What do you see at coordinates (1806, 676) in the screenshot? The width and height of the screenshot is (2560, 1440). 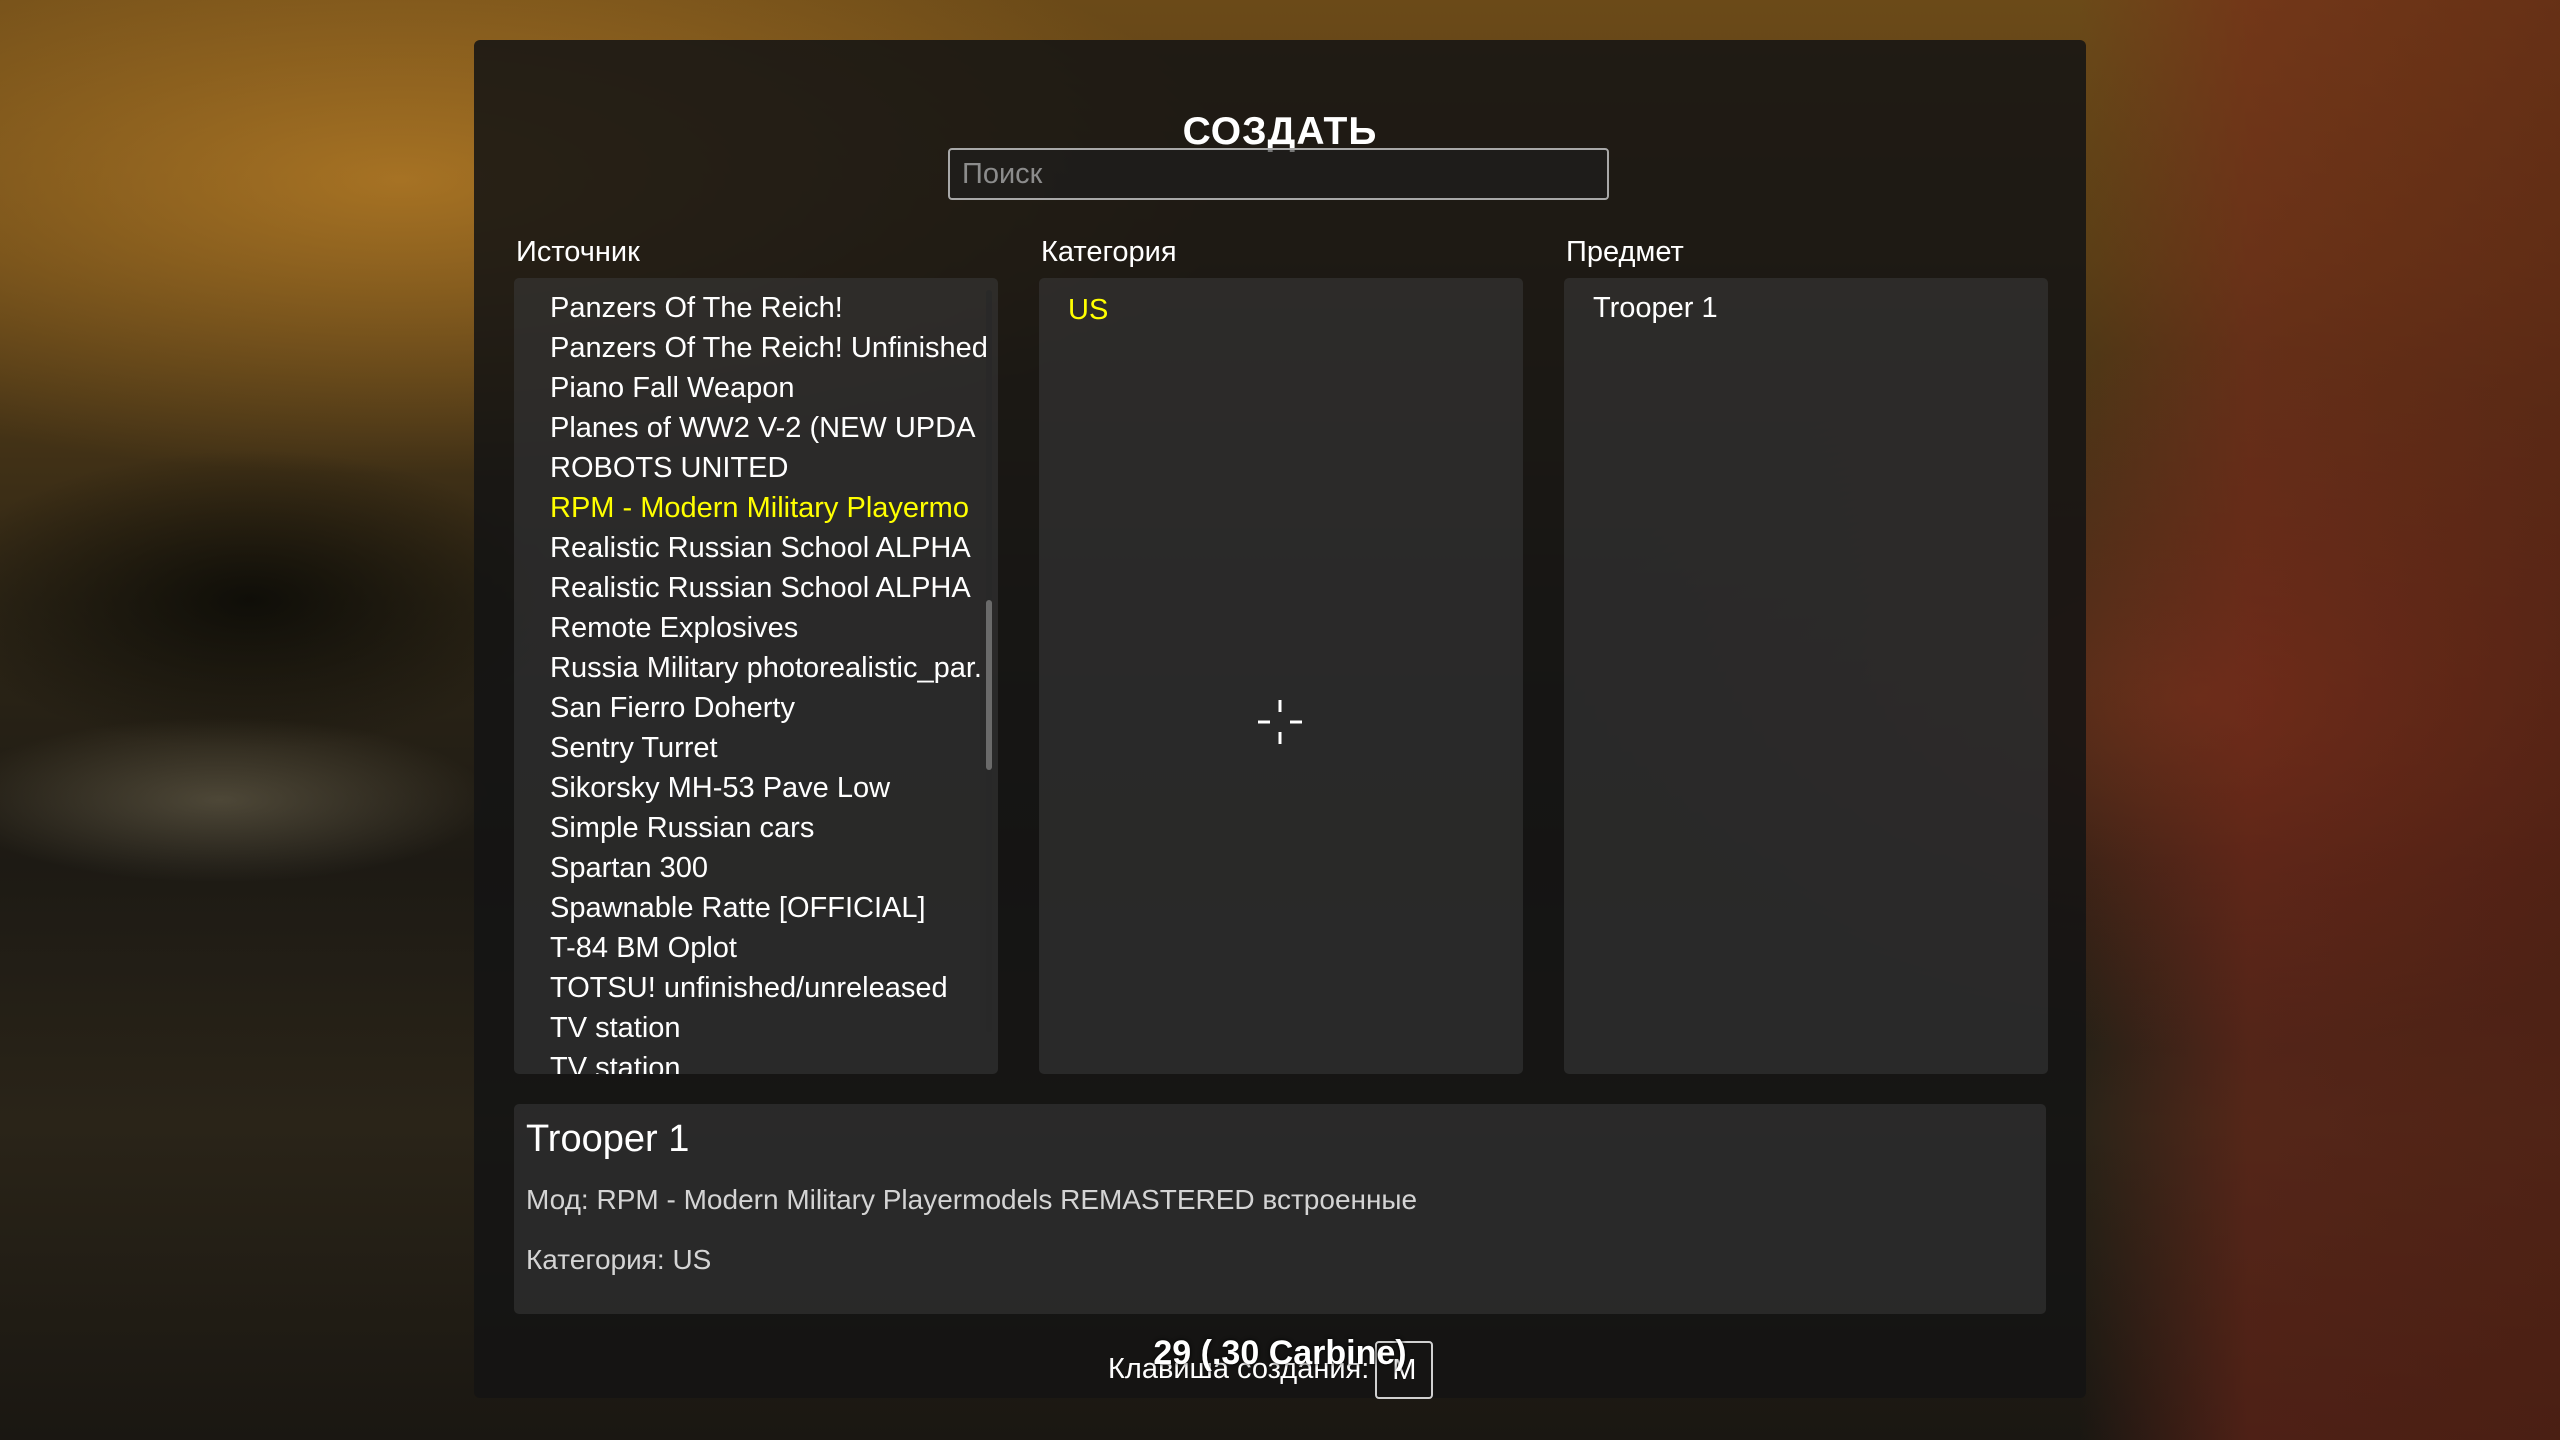 I see `item-panel: Trooper 1` at bounding box center [1806, 676].